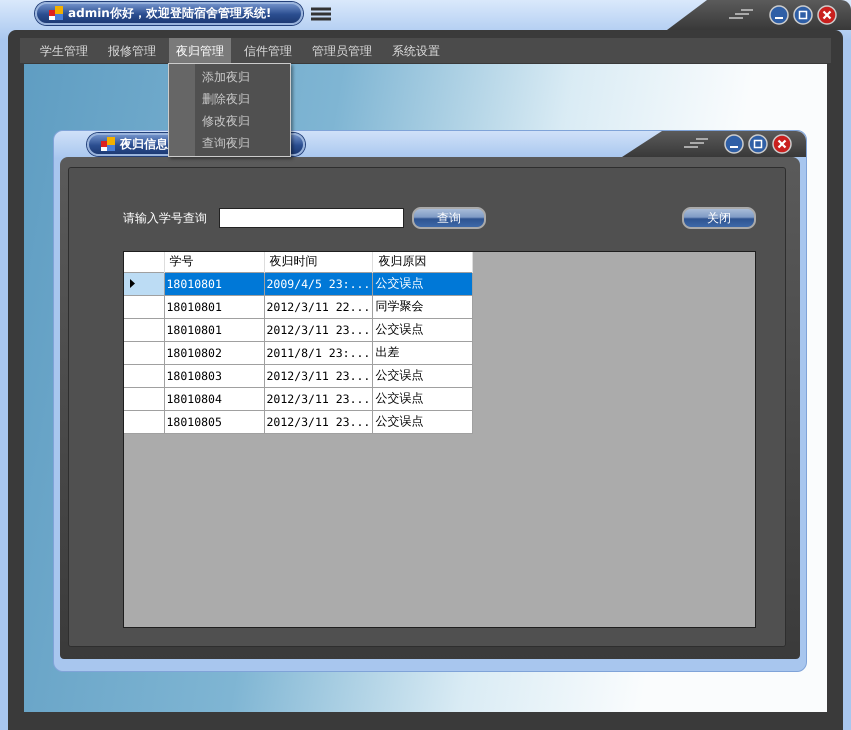  Describe the element at coordinates (132, 283) in the screenshot. I see `current-row-icon` at that location.